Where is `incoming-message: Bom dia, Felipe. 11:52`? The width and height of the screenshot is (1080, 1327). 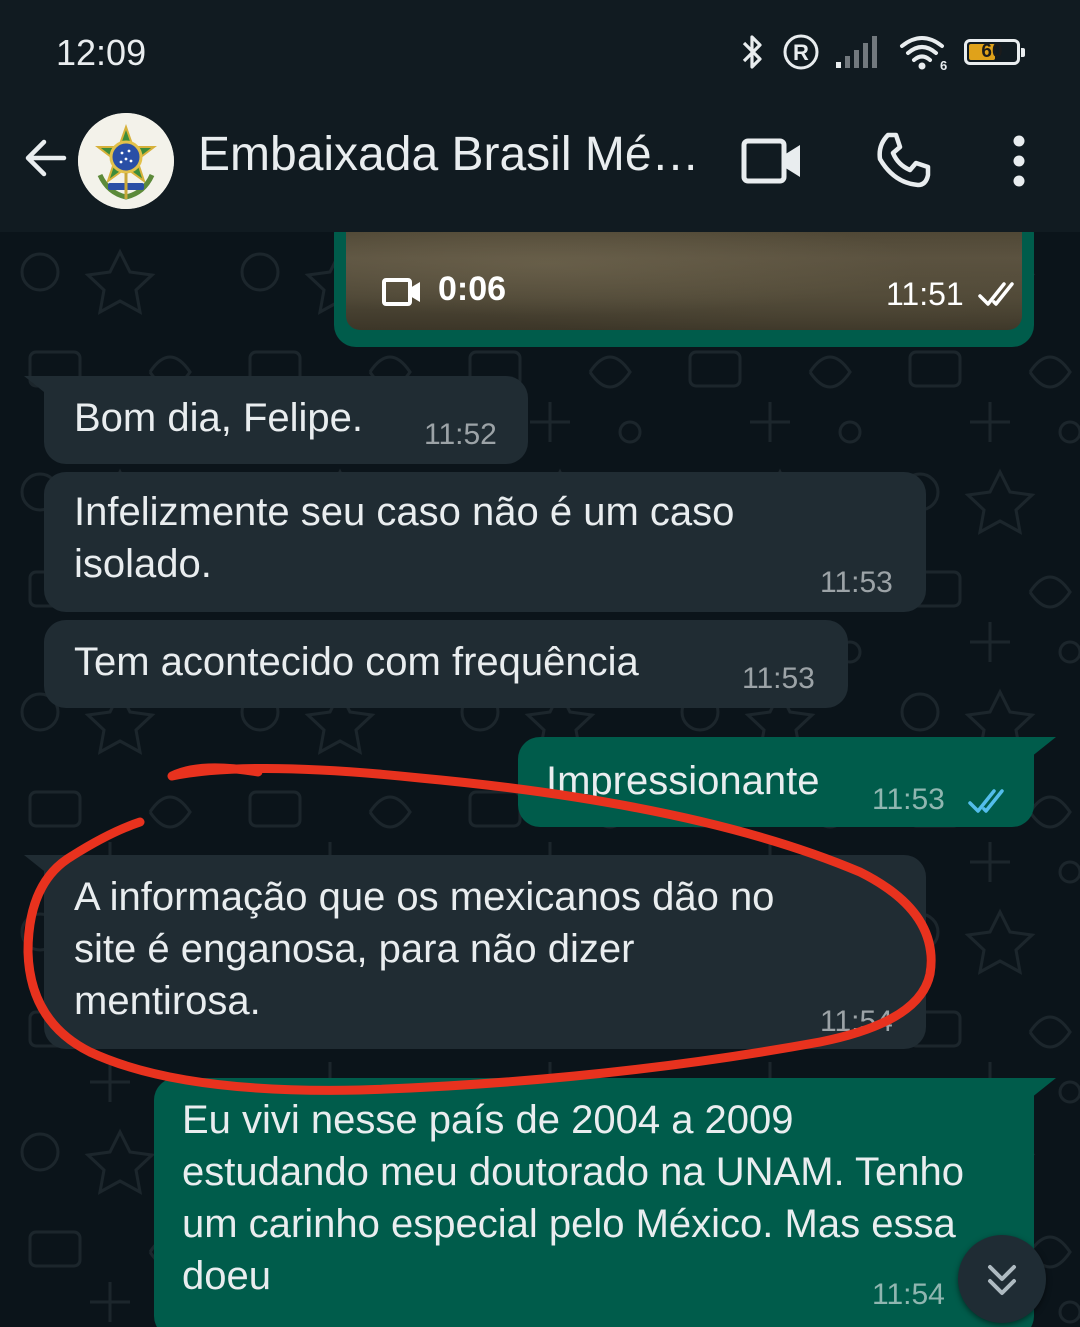 incoming-message: Bom dia, Felipe. 11:52 is located at coordinates (286, 420).